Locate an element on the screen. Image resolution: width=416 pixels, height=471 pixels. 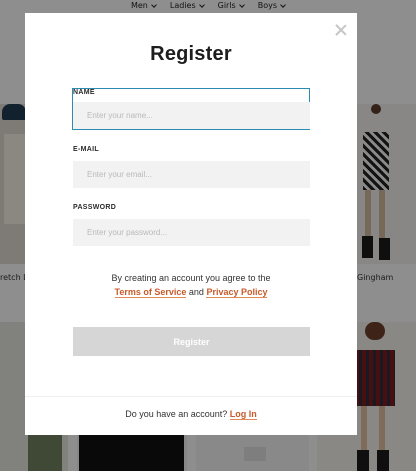
name-label: NAME is located at coordinates (84, 92).